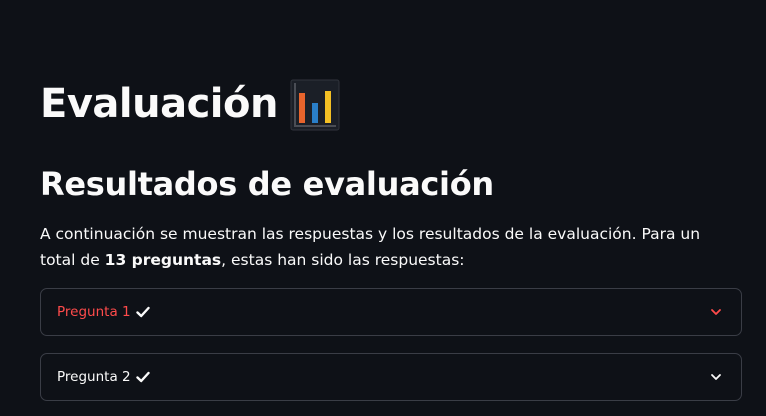  Describe the element at coordinates (267, 184) in the screenshot. I see `section-title: Resultados de evaluación` at that location.